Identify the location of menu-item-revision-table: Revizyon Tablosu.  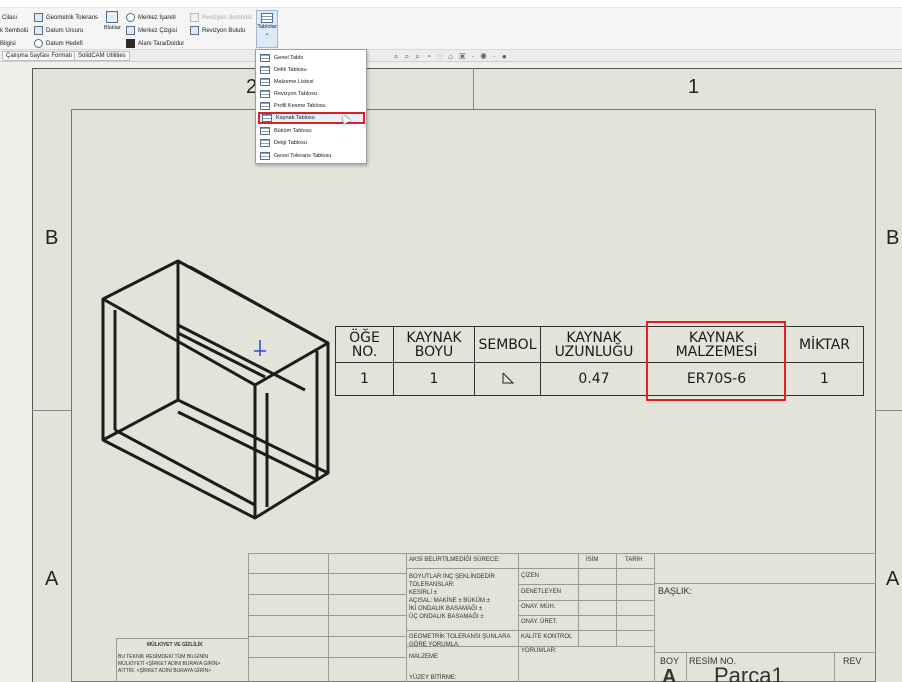
(311, 94).